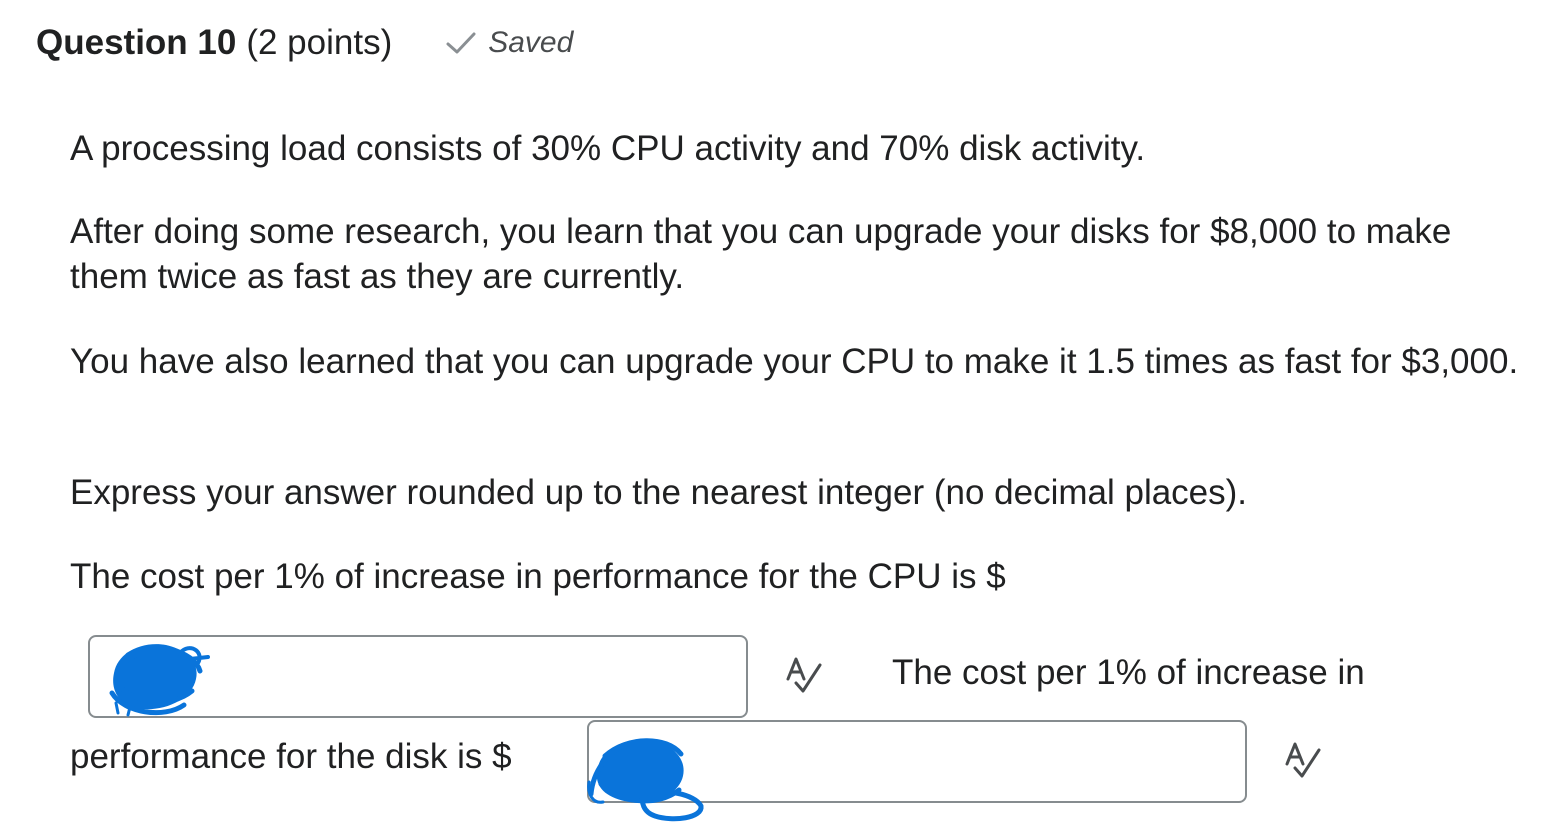  I want to click on question-header: Question 10 (2 points) Saved, so click(304, 43).